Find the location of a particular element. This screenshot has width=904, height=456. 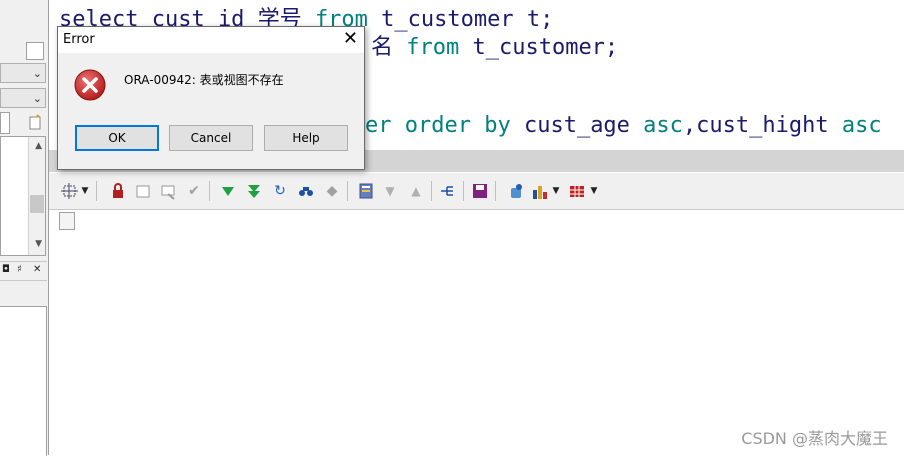

refresh-icon: ↻ is located at coordinates (280, 191).